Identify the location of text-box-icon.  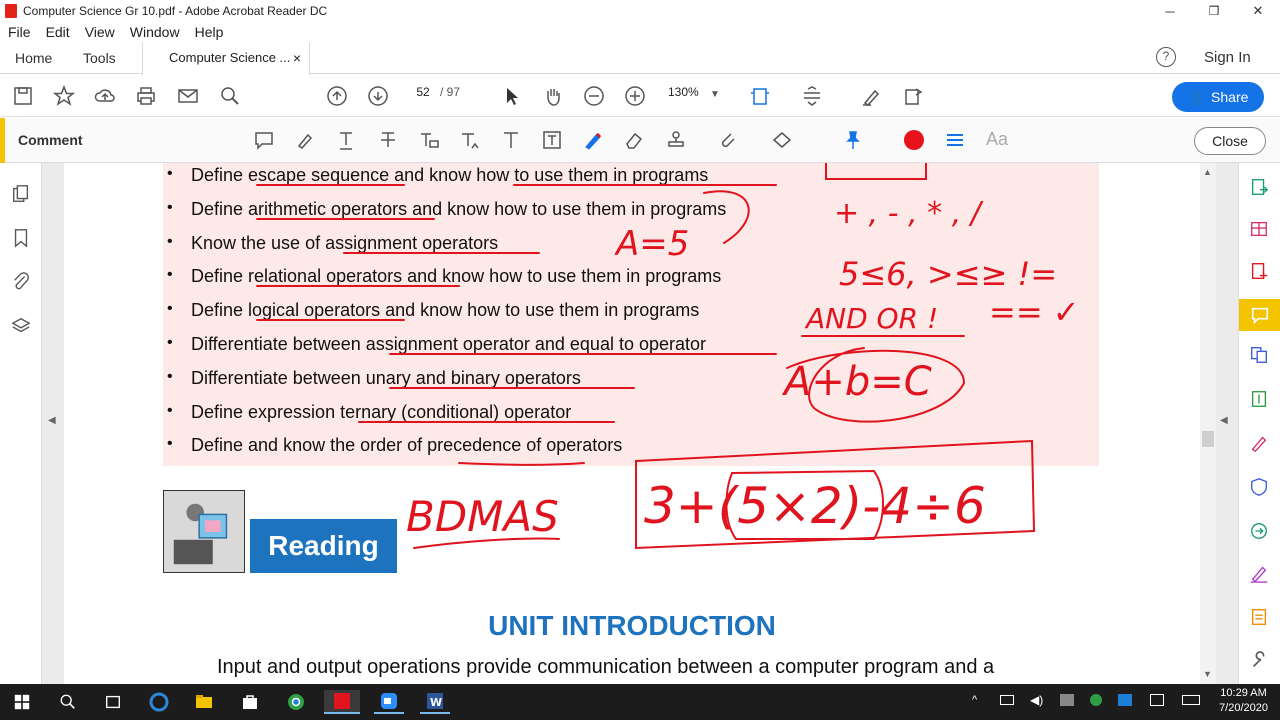
(552, 140).